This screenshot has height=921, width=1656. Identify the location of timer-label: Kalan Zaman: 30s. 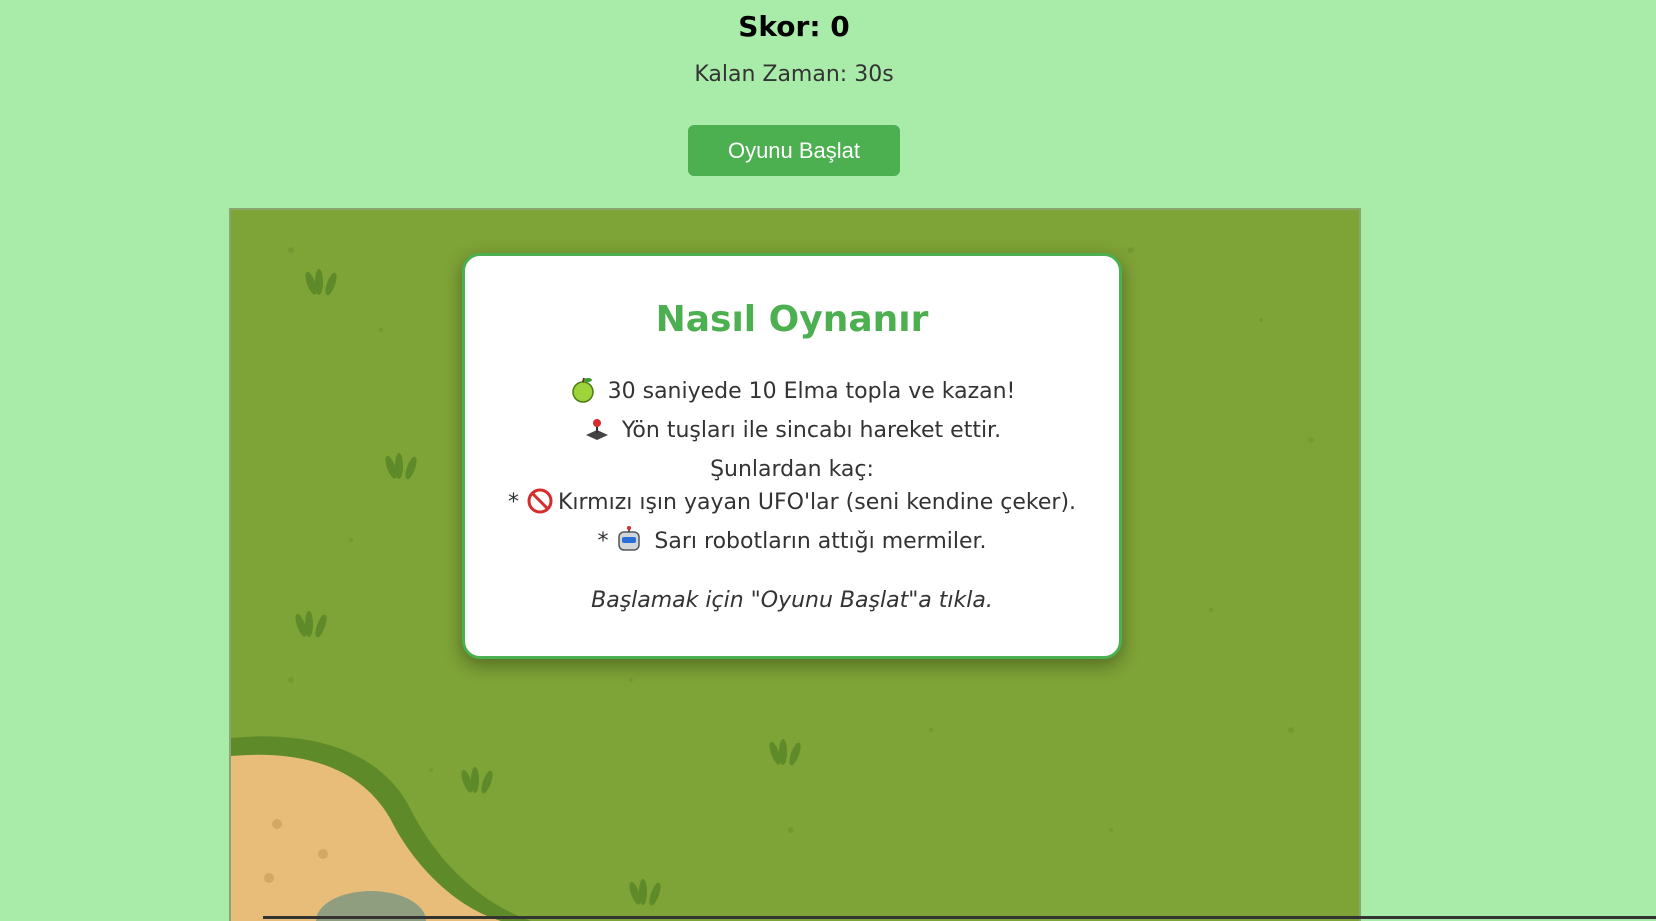
(794, 74).